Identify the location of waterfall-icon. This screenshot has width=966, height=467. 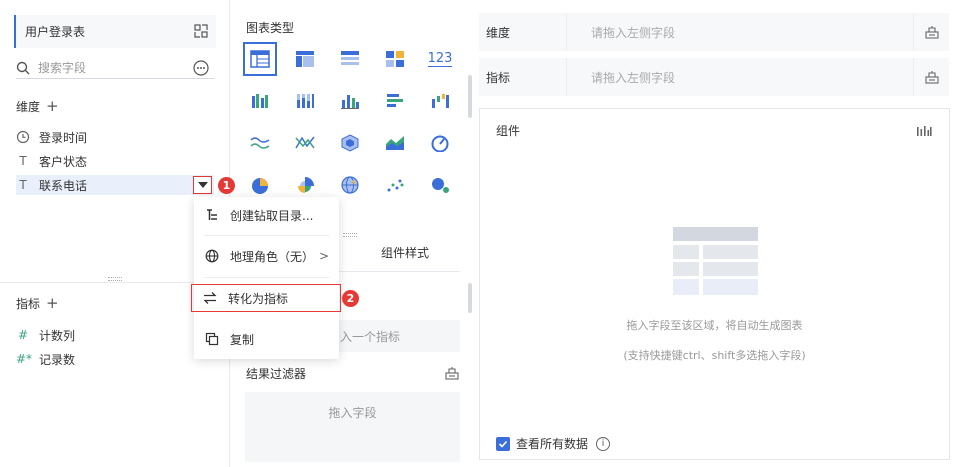
(440, 101).